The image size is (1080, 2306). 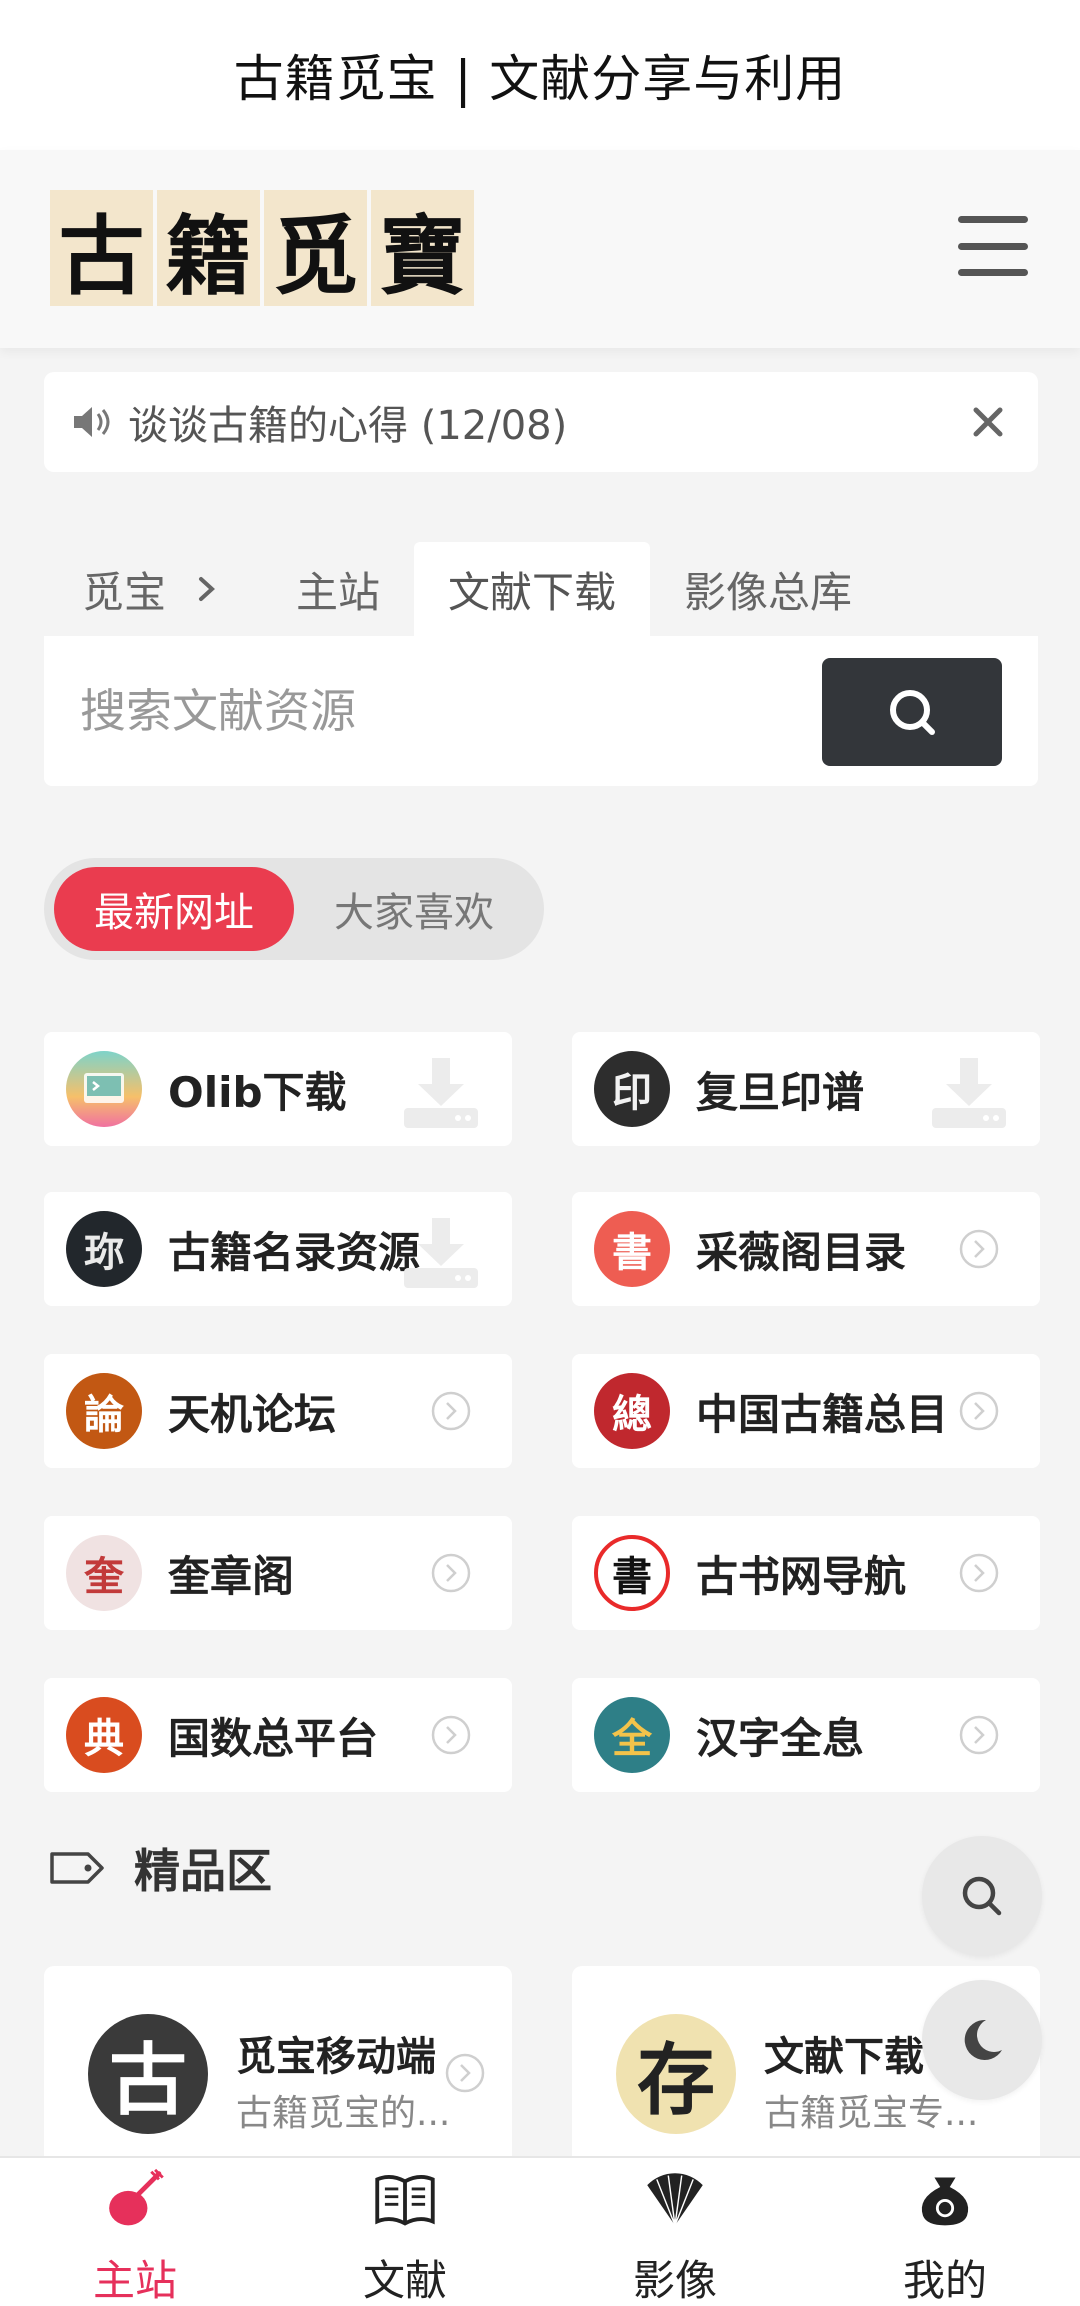 I want to click on hanzi-seal-icon: 全, so click(x=632, y=1735).